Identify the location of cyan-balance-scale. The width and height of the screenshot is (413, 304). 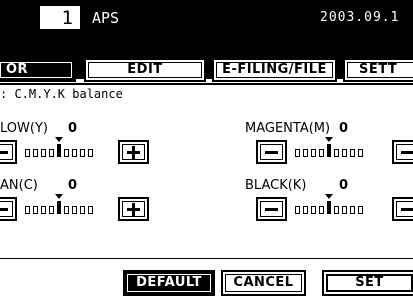
(60, 204).